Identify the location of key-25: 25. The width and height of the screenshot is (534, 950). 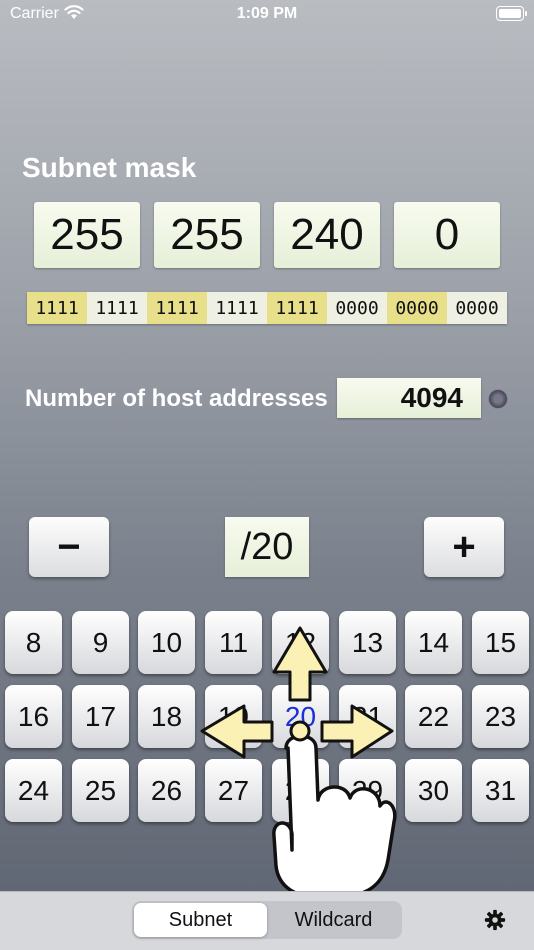
(100, 790).